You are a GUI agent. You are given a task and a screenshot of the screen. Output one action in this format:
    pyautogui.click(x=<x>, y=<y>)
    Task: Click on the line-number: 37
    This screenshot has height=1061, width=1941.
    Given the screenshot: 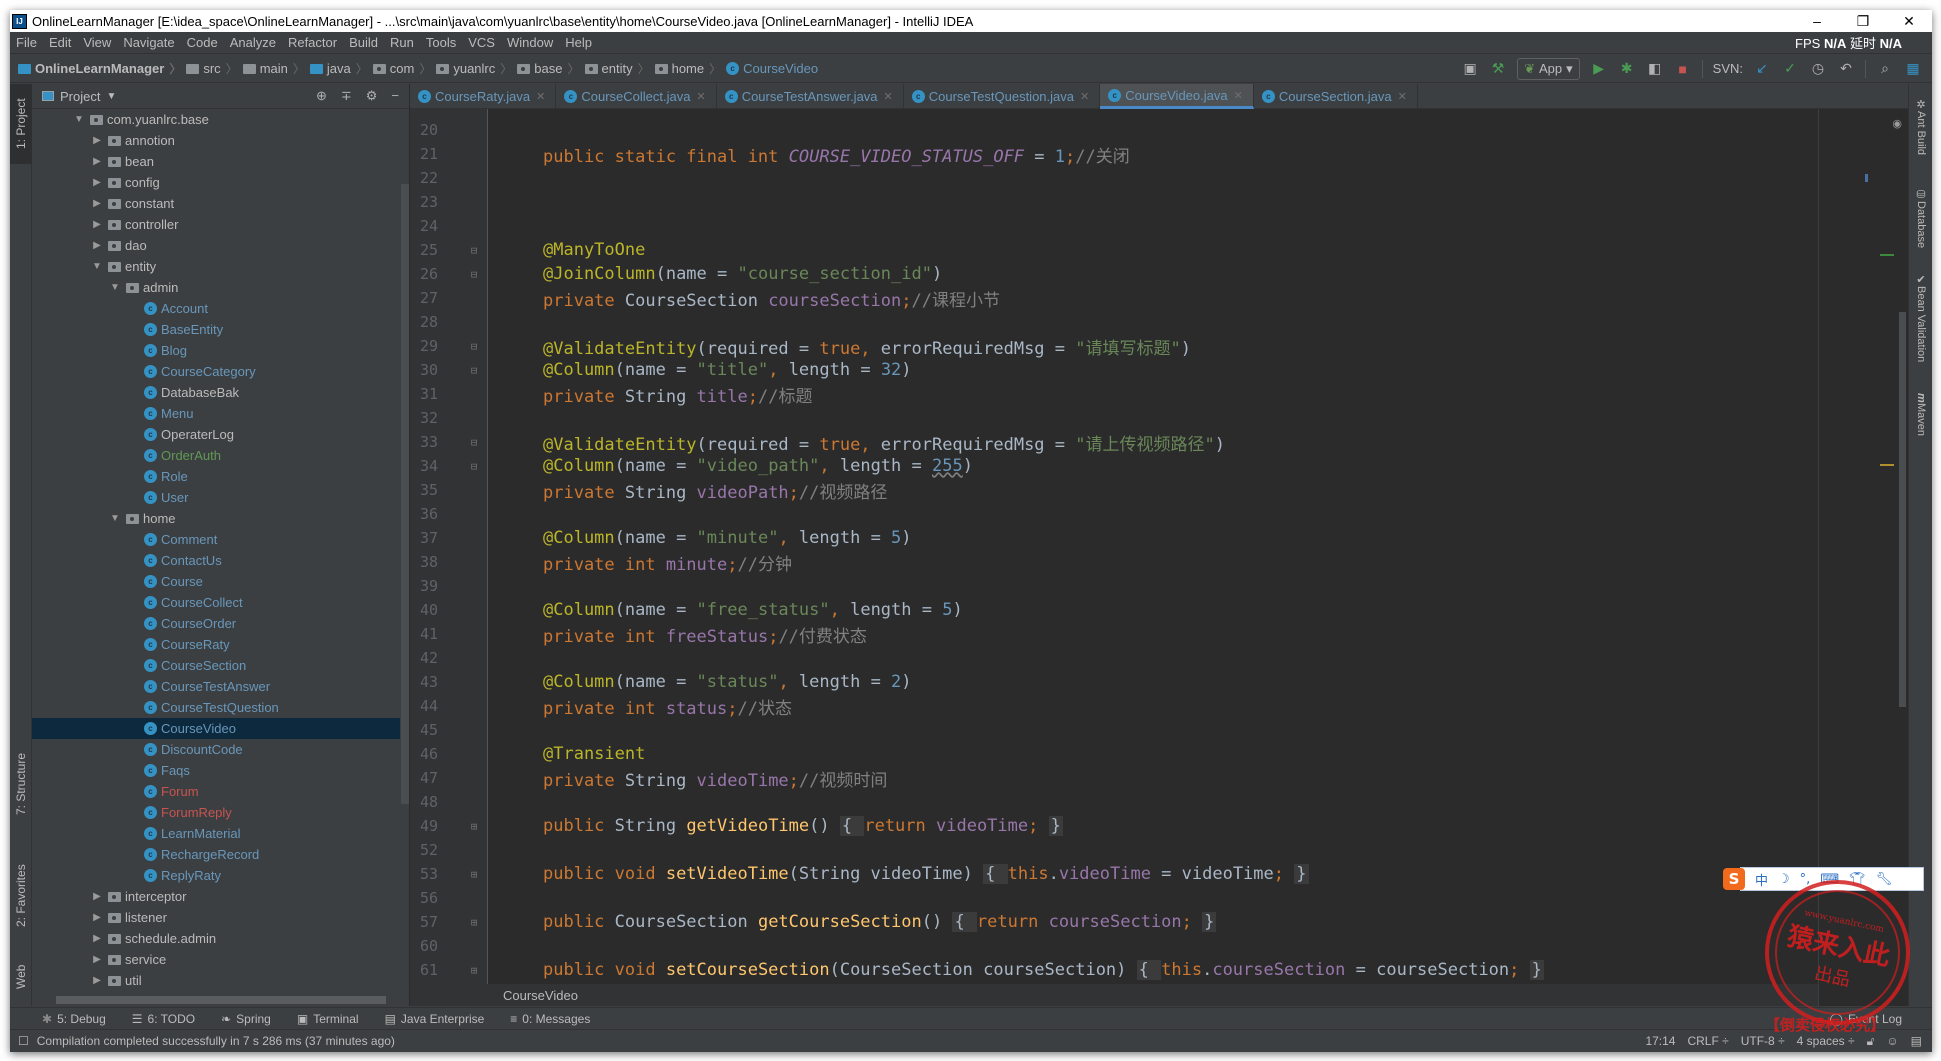 What is the action you would take?
    pyautogui.click(x=435, y=538)
    